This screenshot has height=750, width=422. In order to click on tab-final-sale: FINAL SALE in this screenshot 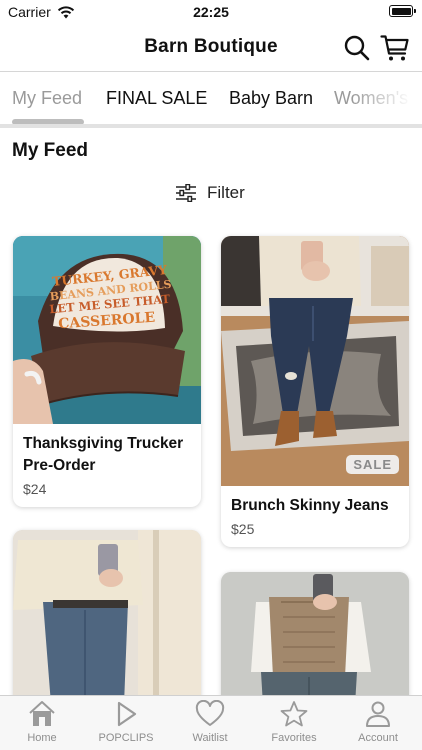, I will do `click(156, 98)`.